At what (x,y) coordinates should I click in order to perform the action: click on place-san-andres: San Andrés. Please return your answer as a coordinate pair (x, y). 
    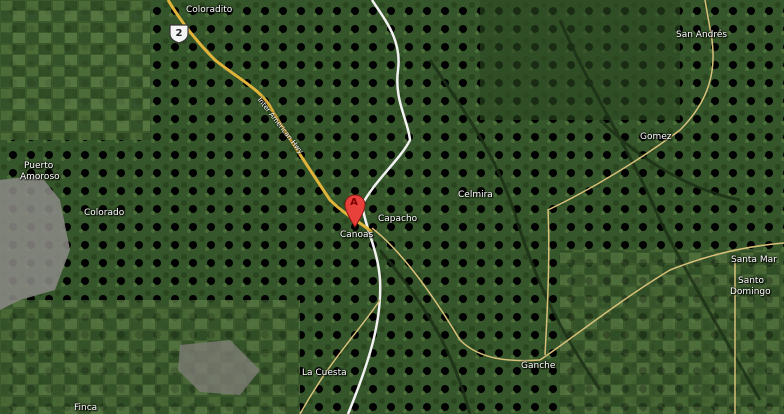
    Looking at the image, I should click on (702, 35).